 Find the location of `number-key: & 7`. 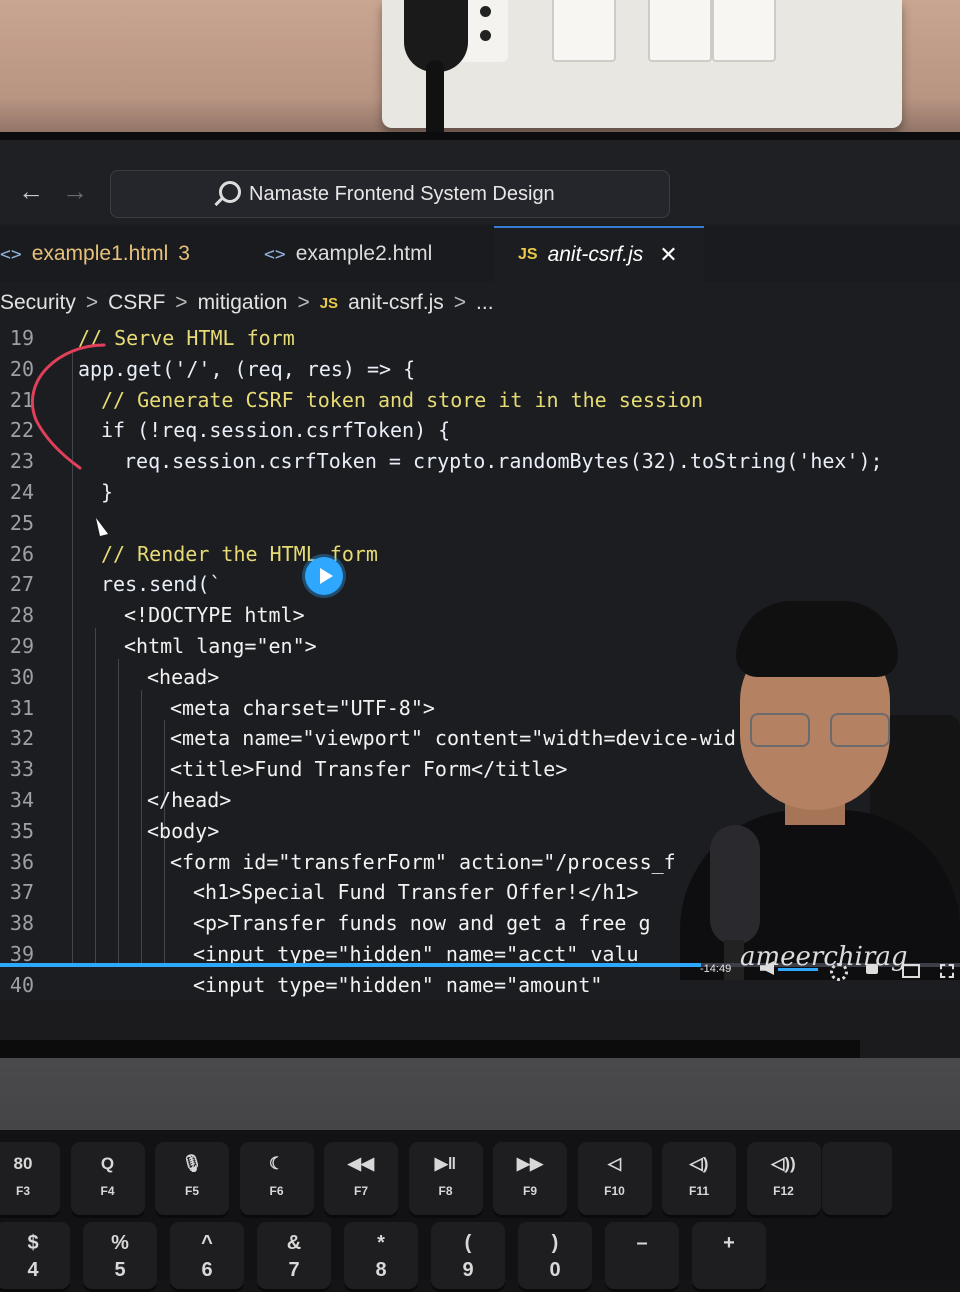

number-key: & 7 is located at coordinates (294, 1257).